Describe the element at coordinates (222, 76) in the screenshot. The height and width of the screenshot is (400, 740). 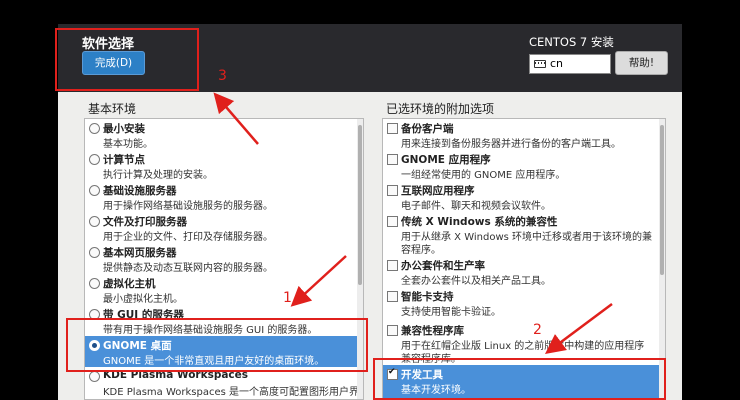
I see `annotation-label-3: 3` at that location.